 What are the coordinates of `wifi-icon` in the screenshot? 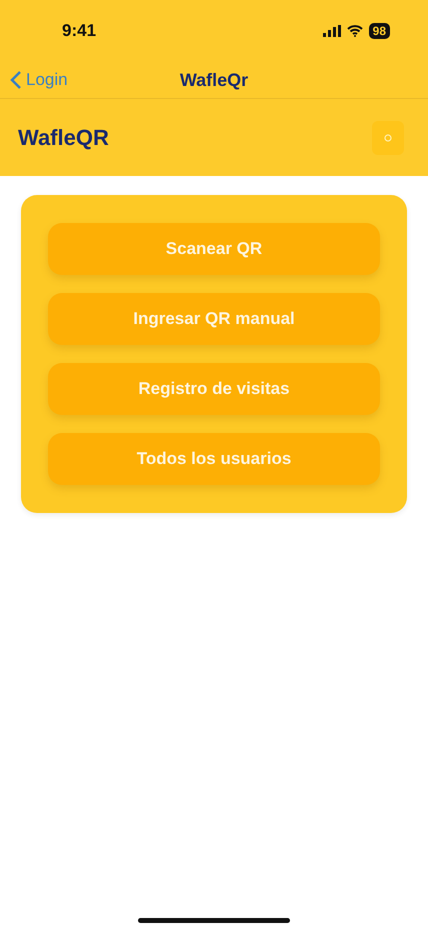 It's located at (354, 31).